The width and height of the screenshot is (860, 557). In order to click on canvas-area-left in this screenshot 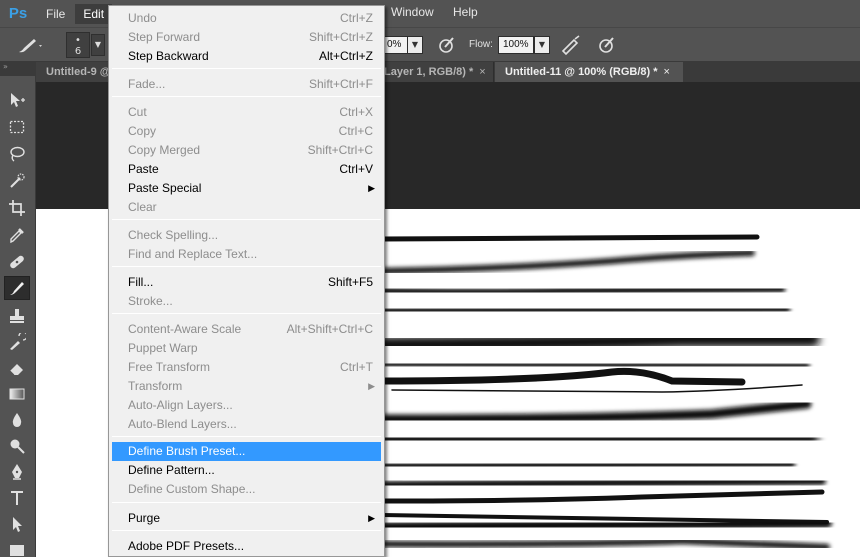, I will do `click(73, 383)`.